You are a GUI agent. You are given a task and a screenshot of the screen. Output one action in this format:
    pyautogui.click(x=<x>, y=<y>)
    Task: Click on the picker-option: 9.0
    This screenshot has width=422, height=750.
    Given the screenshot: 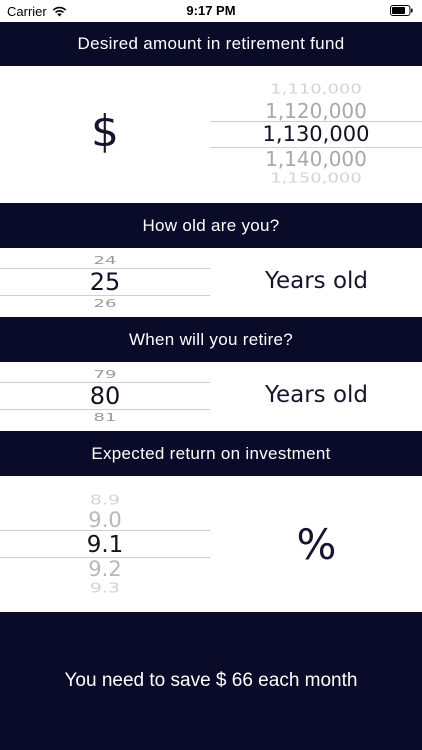 What is the action you would take?
    pyautogui.click(x=105, y=520)
    